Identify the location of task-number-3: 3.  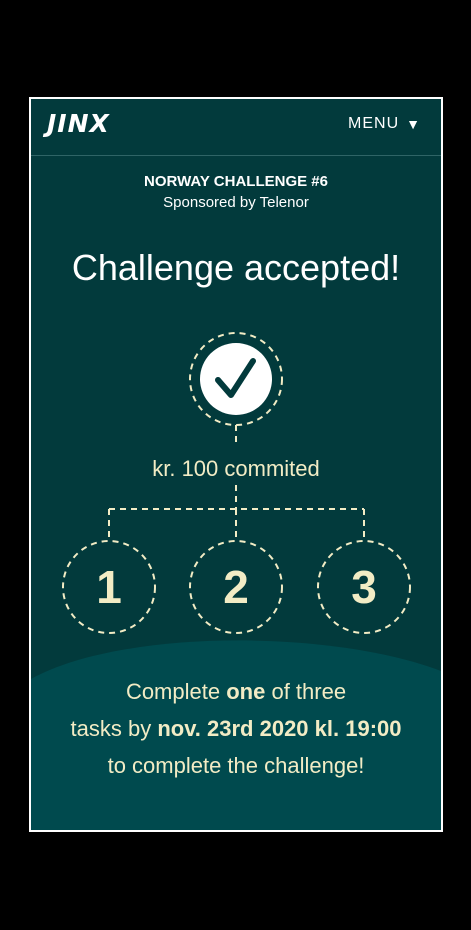
(364, 587).